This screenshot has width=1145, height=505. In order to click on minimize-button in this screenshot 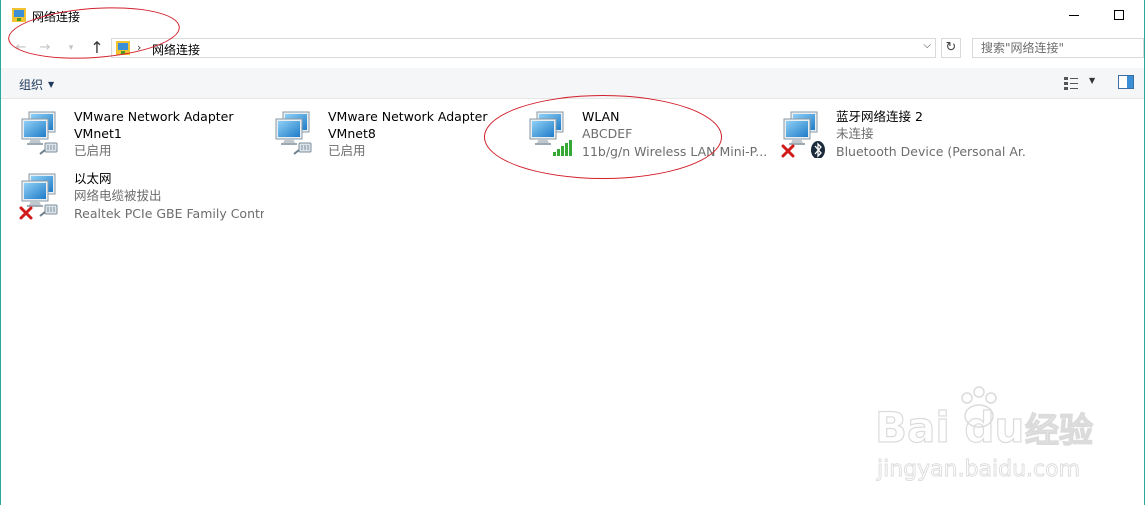, I will do `click(1074, 16)`.